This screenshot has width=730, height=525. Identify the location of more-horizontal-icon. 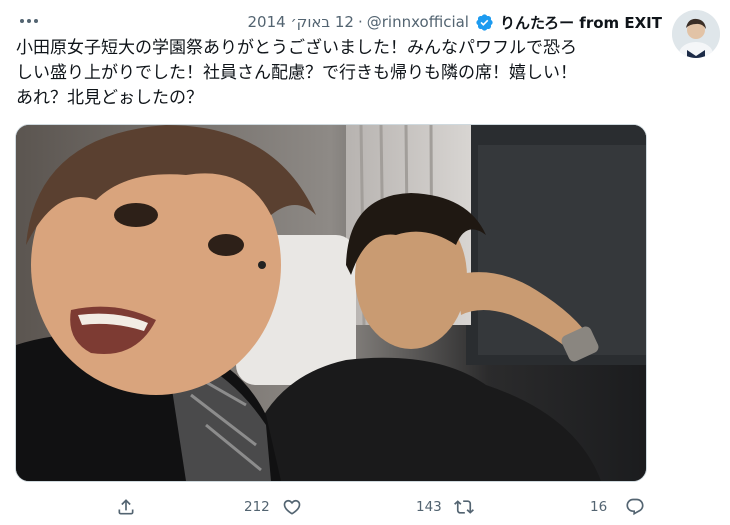
(29, 21).